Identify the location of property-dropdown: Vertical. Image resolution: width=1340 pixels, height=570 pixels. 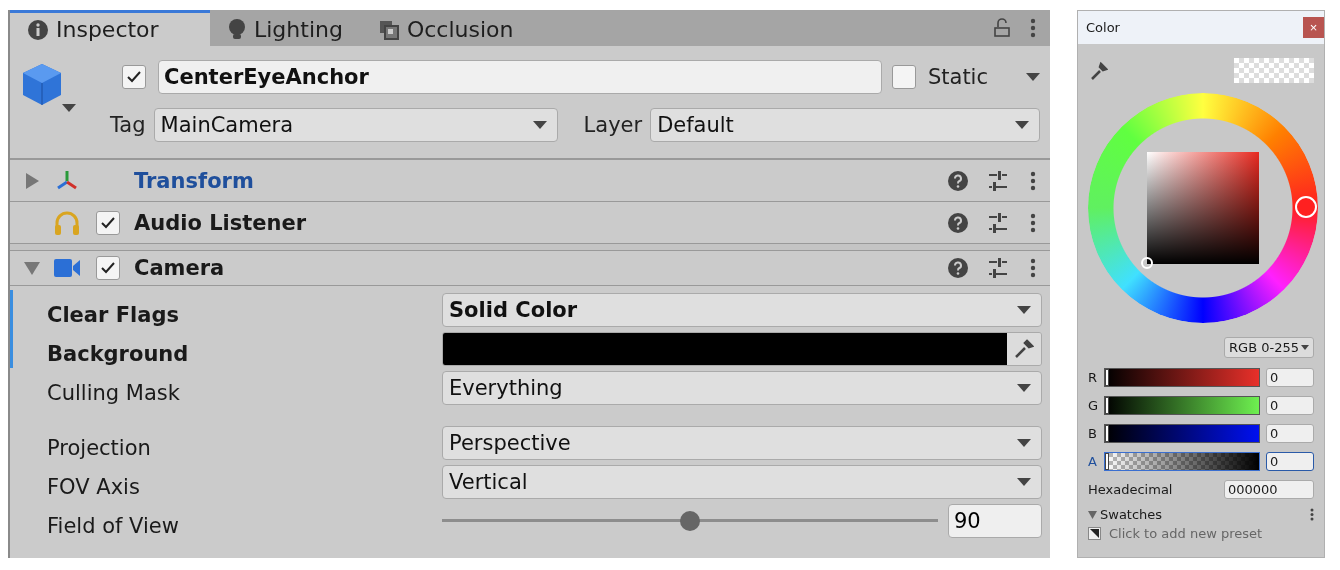
(742, 482).